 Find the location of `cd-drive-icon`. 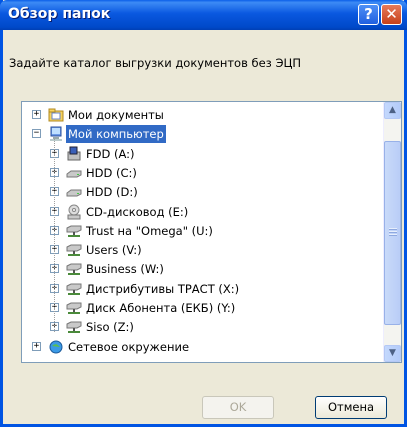

cd-drive-icon is located at coordinates (74, 212).